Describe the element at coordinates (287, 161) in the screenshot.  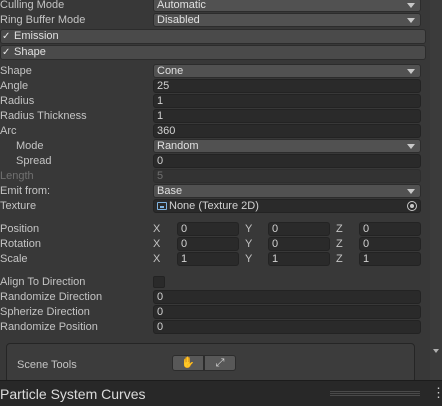
I see `spread-field: 0` at that location.